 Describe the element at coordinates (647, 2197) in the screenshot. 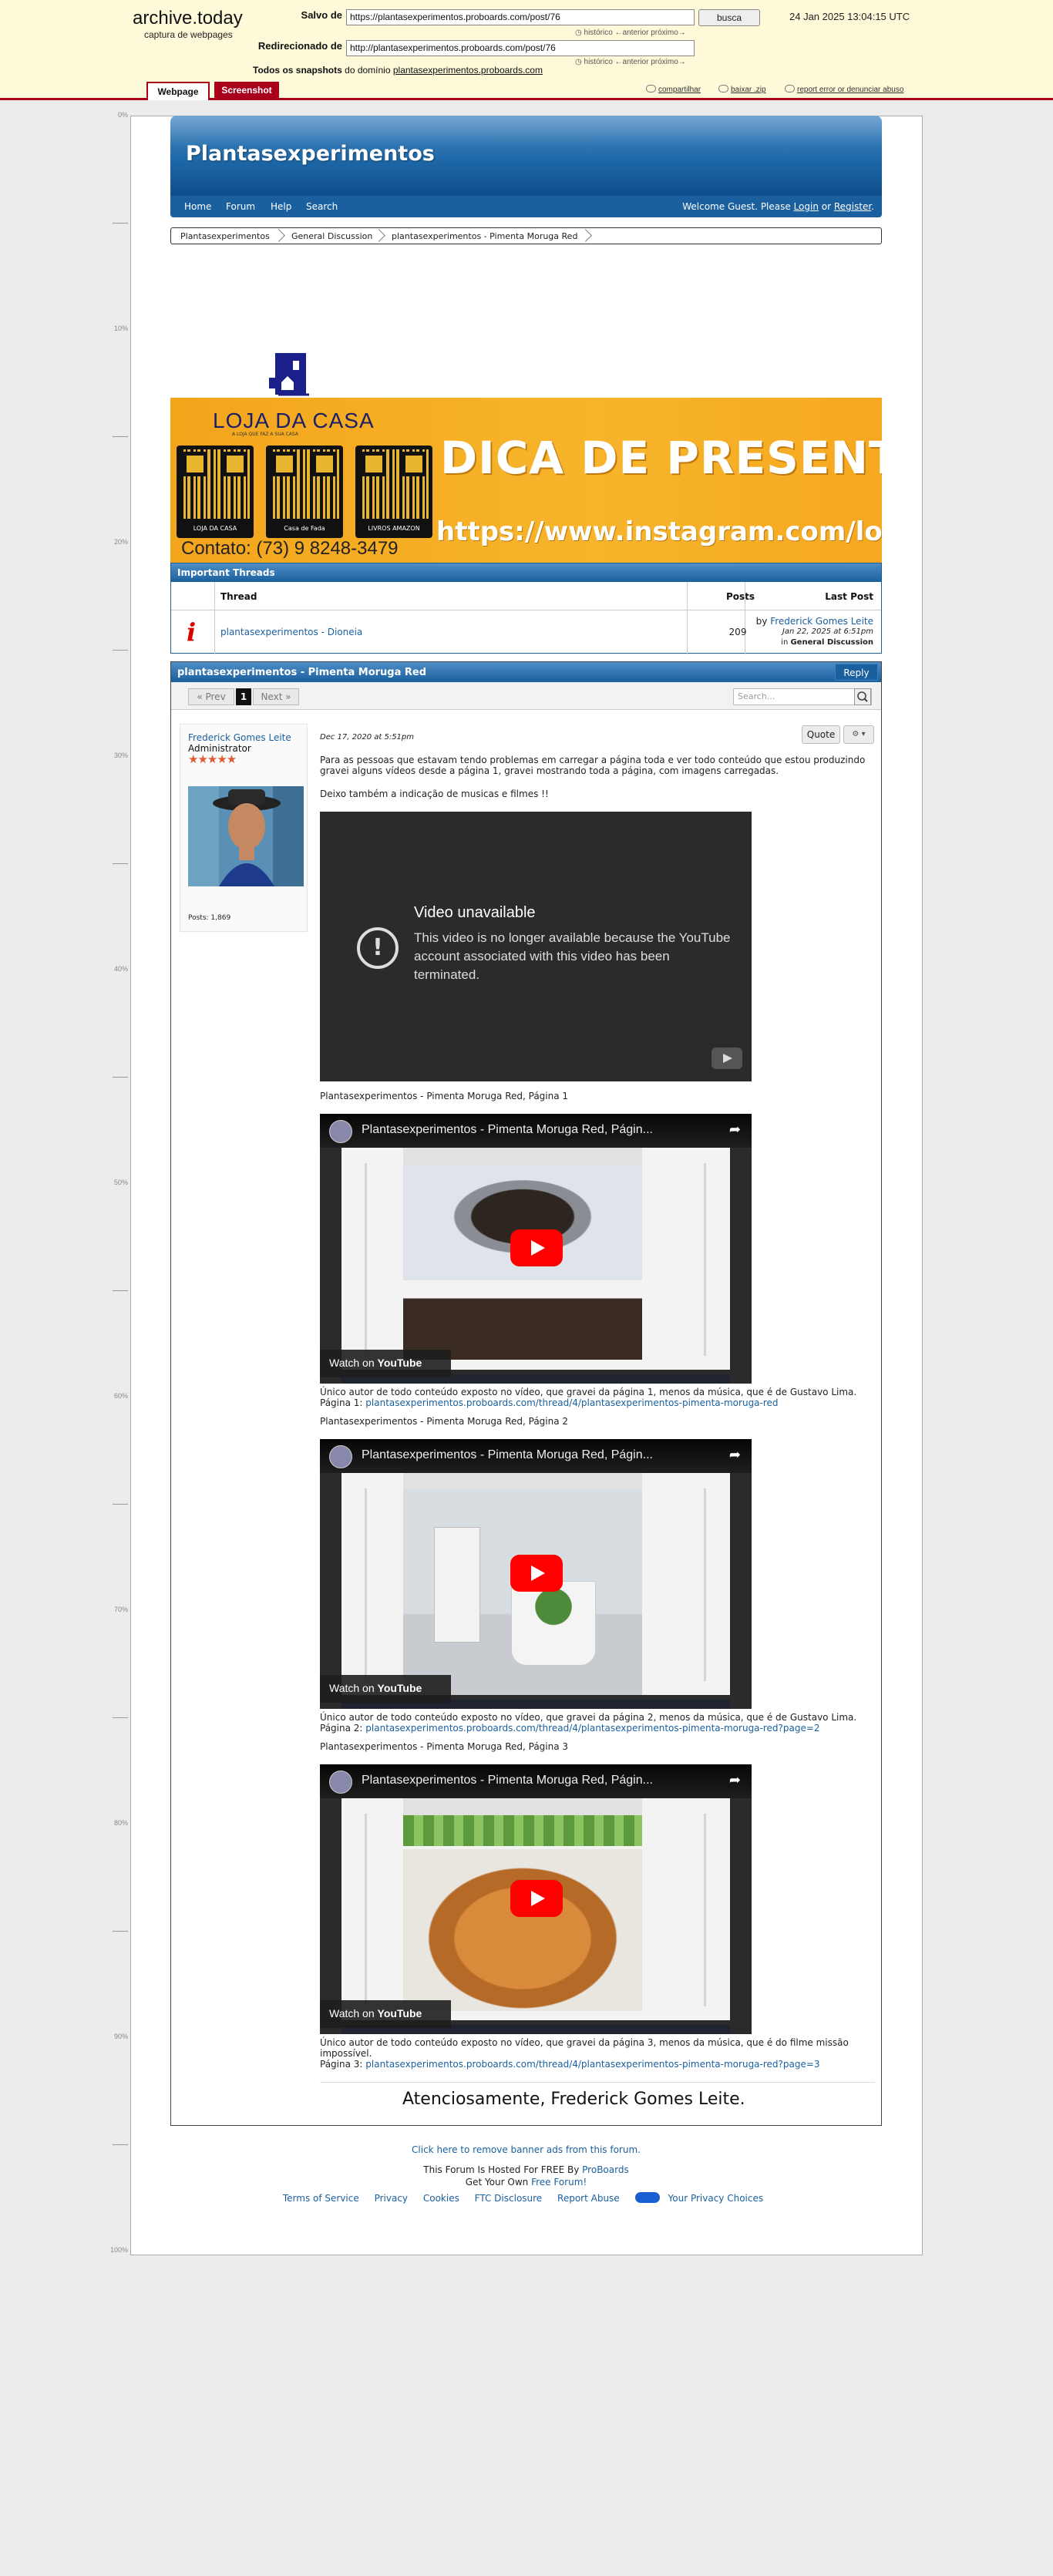

I see `privacy-choices-icon` at that location.